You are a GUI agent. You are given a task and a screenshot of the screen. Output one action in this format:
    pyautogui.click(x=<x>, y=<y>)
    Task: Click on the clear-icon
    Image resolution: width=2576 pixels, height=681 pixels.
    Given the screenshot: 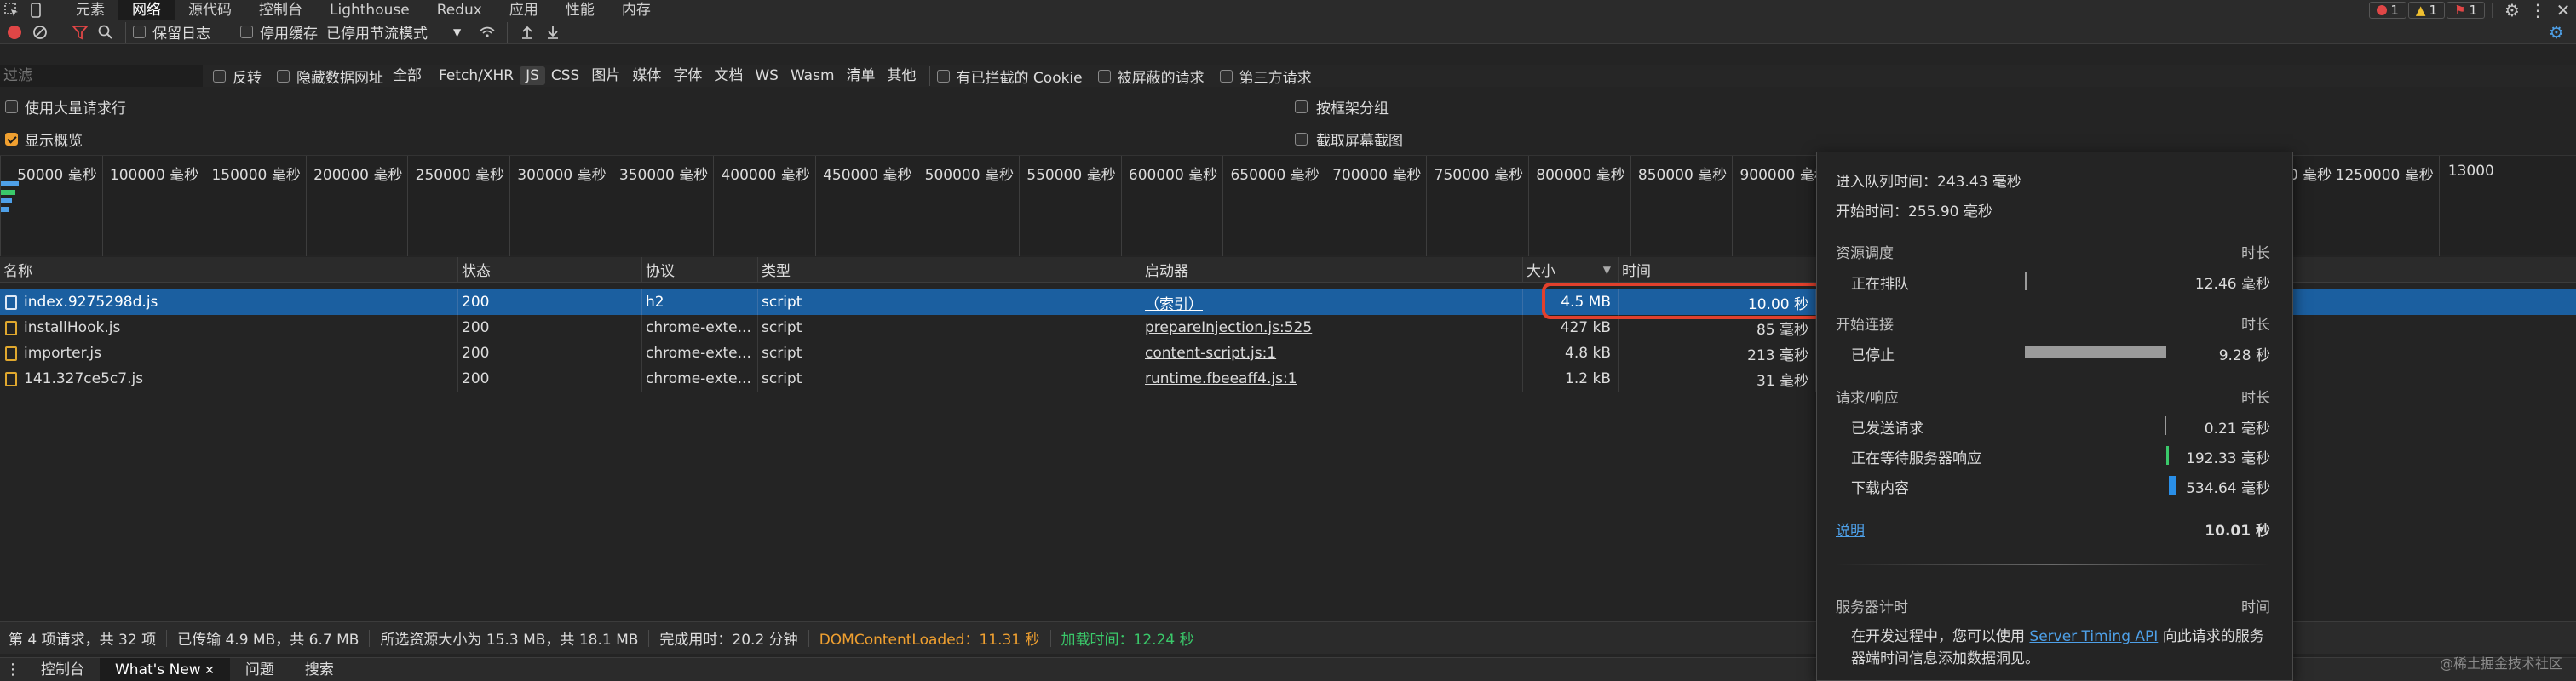 What is the action you would take?
    pyautogui.click(x=40, y=32)
    